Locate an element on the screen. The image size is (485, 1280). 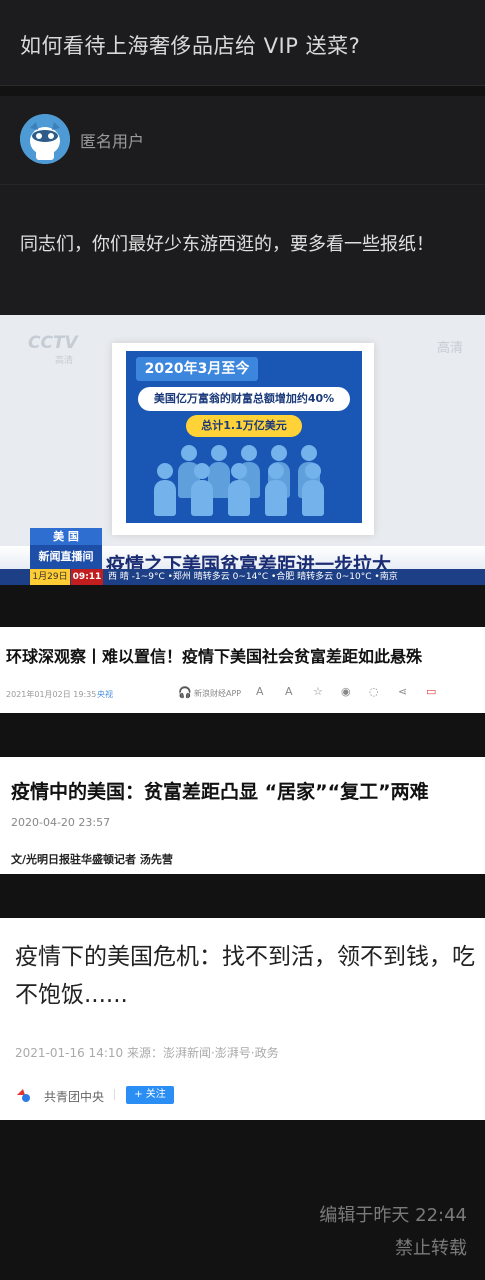
question-header: 如何看待上海奢侈品店给 VIP 送菜? is located at coordinates (242, 43).